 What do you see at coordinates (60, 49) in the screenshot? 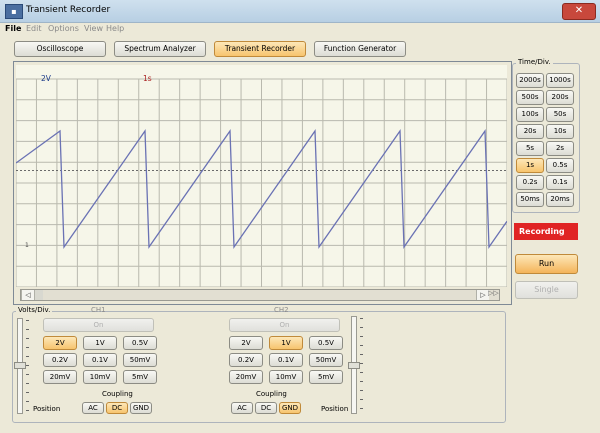
I see `tab-oscilloscope: Oscilloscope` at bounding box center [60, 49].